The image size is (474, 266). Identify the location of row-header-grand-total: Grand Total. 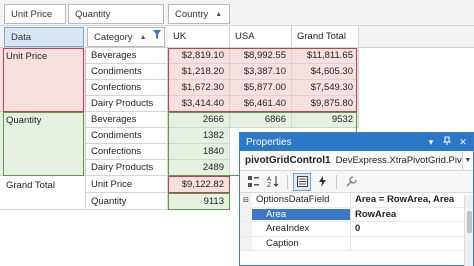
(43, 193).